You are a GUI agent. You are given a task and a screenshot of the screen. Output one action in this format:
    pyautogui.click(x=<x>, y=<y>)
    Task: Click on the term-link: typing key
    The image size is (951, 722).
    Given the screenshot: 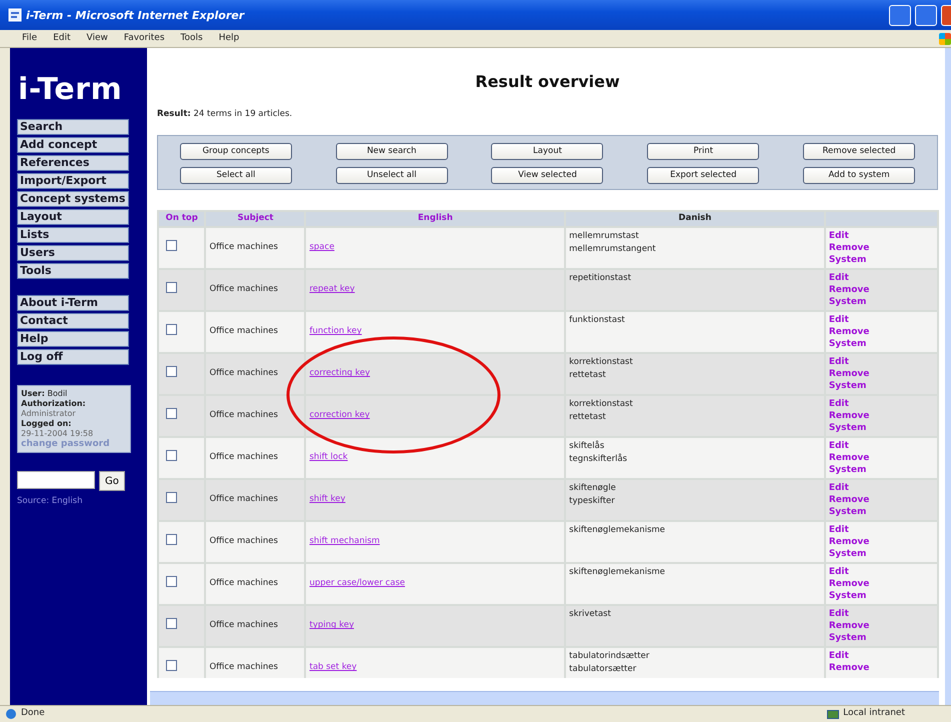 What is the action you would take?
    pyautogui.click(x=331, y=625)
    